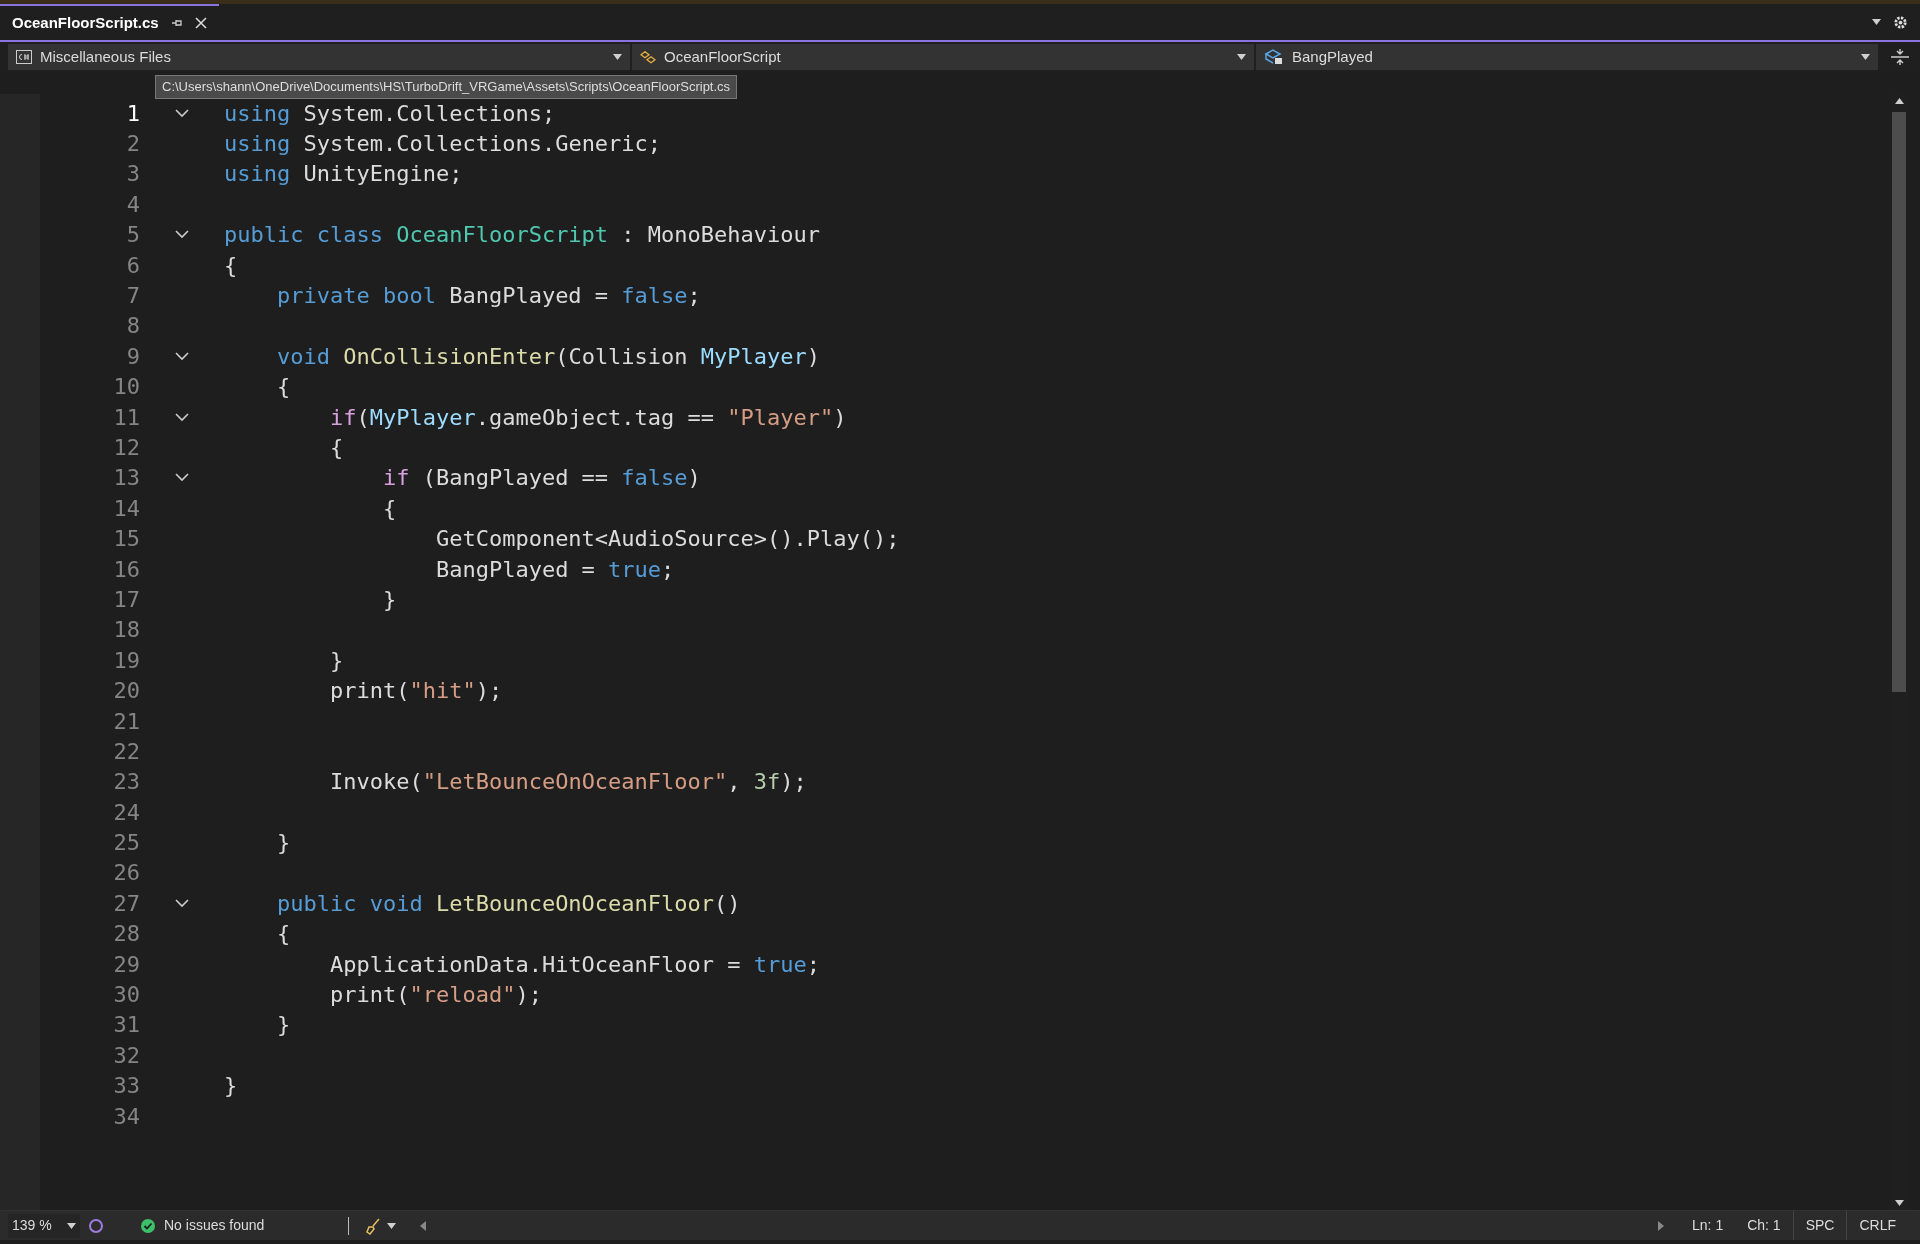 The width and height of the screenshot is (1920, 1244). I want to click on line-number: 25, so click(126, 843).